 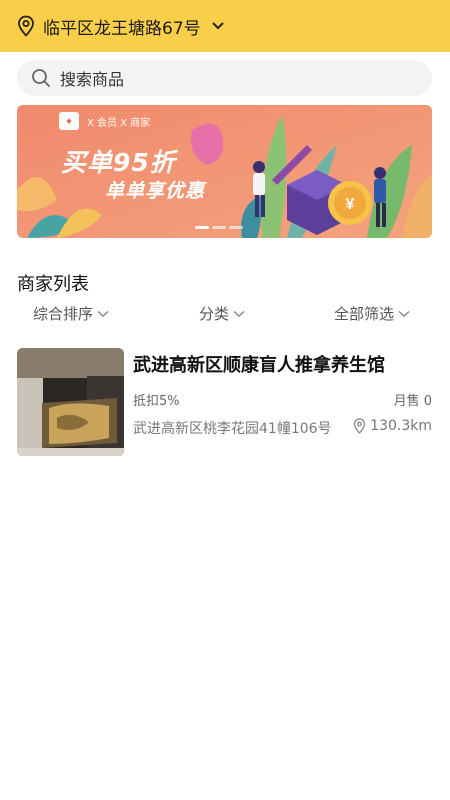 I want to click on filter-sort-label: 综合排序, so click(x=63, y=314).